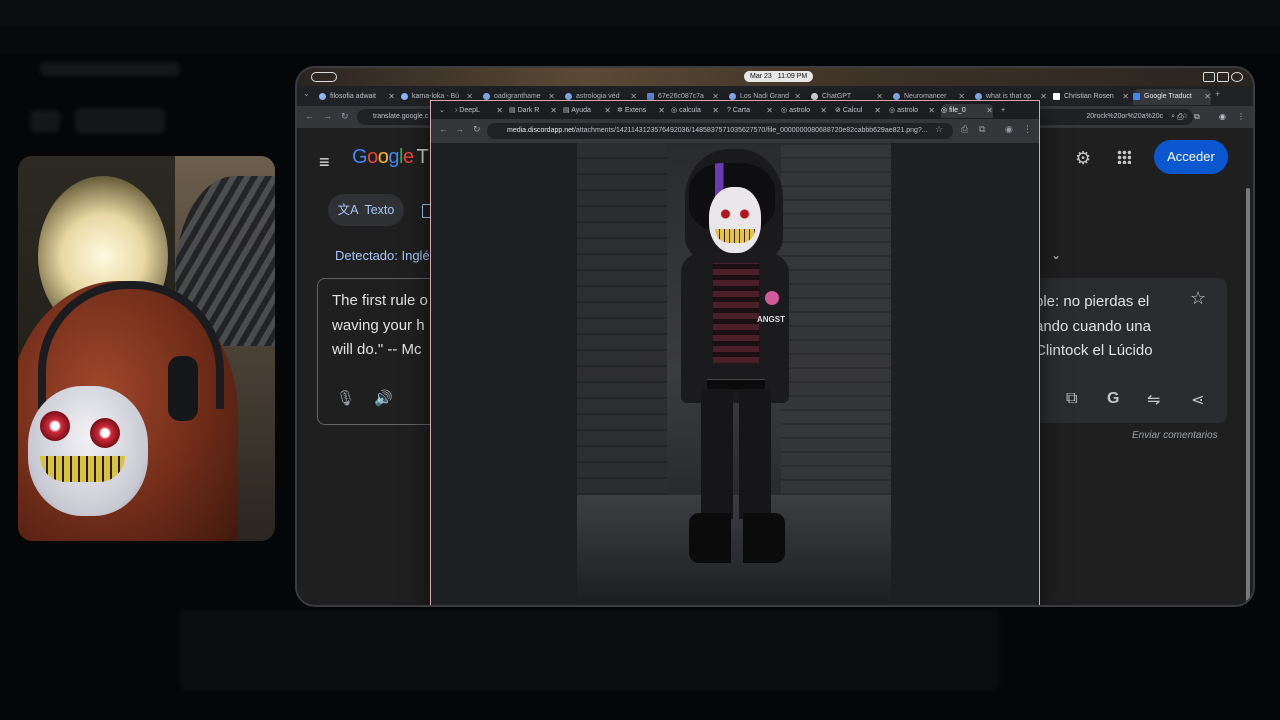 The image size is (1280, 720). What do you see at coordinates (105, 433) in the screenshot?
I see `webcam-right-eye` at bounding box center [105, 433].